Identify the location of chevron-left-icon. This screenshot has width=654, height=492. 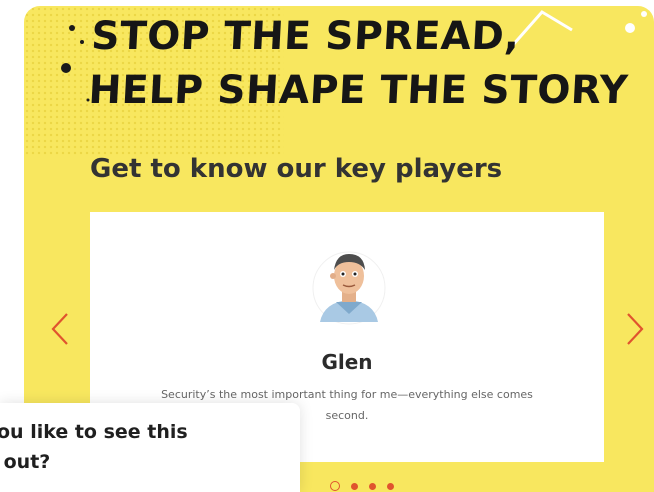
(59, 329).